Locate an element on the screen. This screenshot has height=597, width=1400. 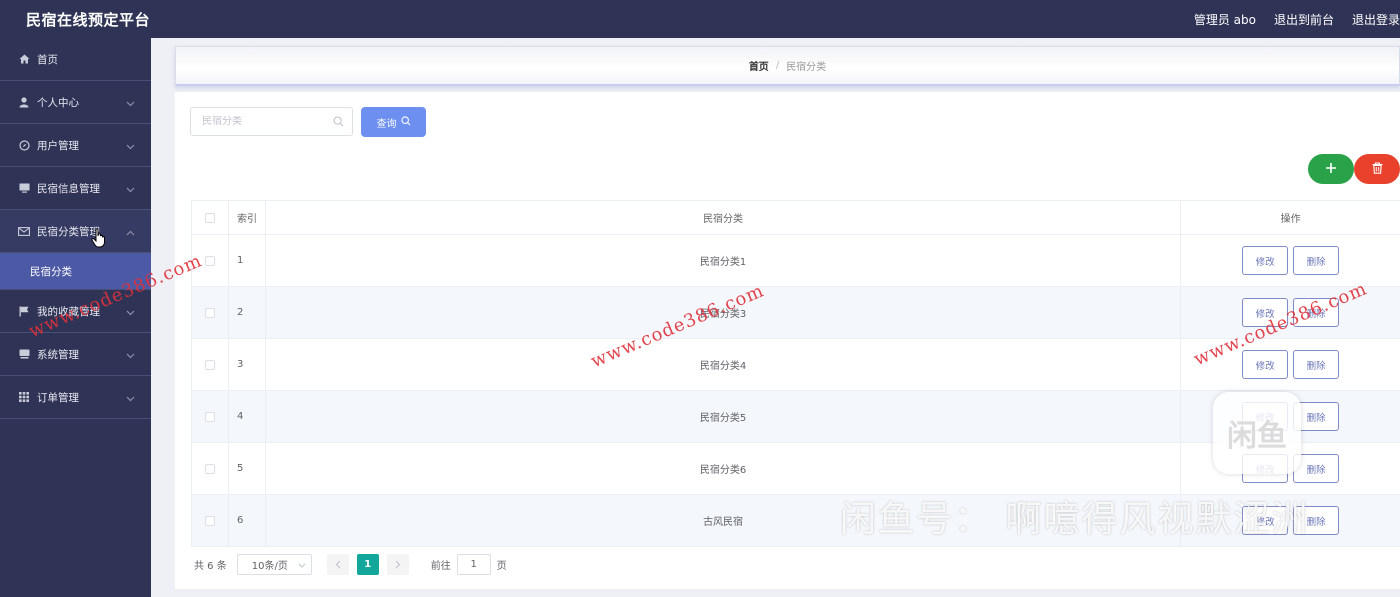
goto-prefix: 前往 is located at coordinates (440, 566).